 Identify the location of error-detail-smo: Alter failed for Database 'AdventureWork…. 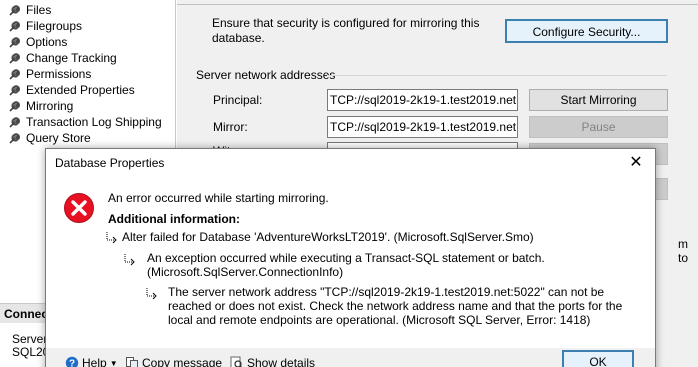
(328, 237).